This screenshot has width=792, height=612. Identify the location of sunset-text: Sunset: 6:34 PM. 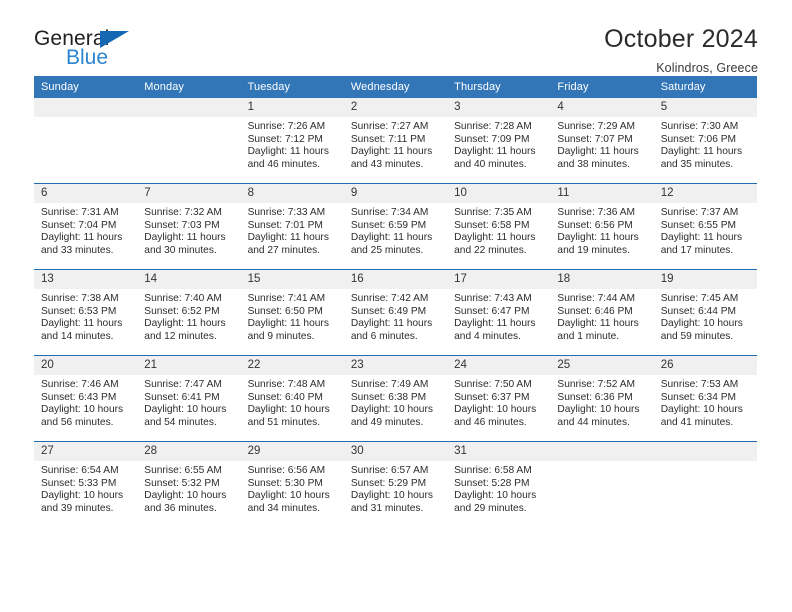
(698, 397).